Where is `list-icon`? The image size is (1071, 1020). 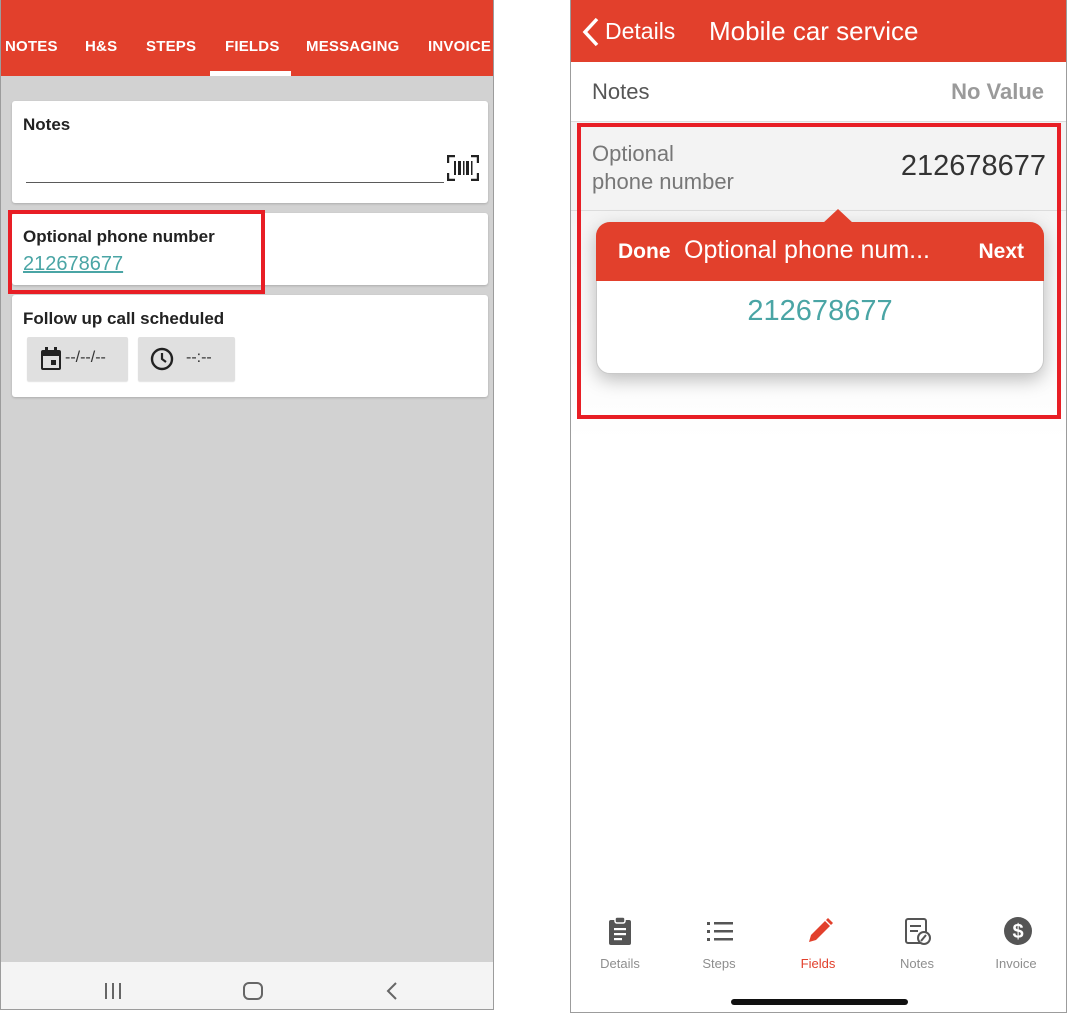
list-icon is located at coordinates (720, 931).